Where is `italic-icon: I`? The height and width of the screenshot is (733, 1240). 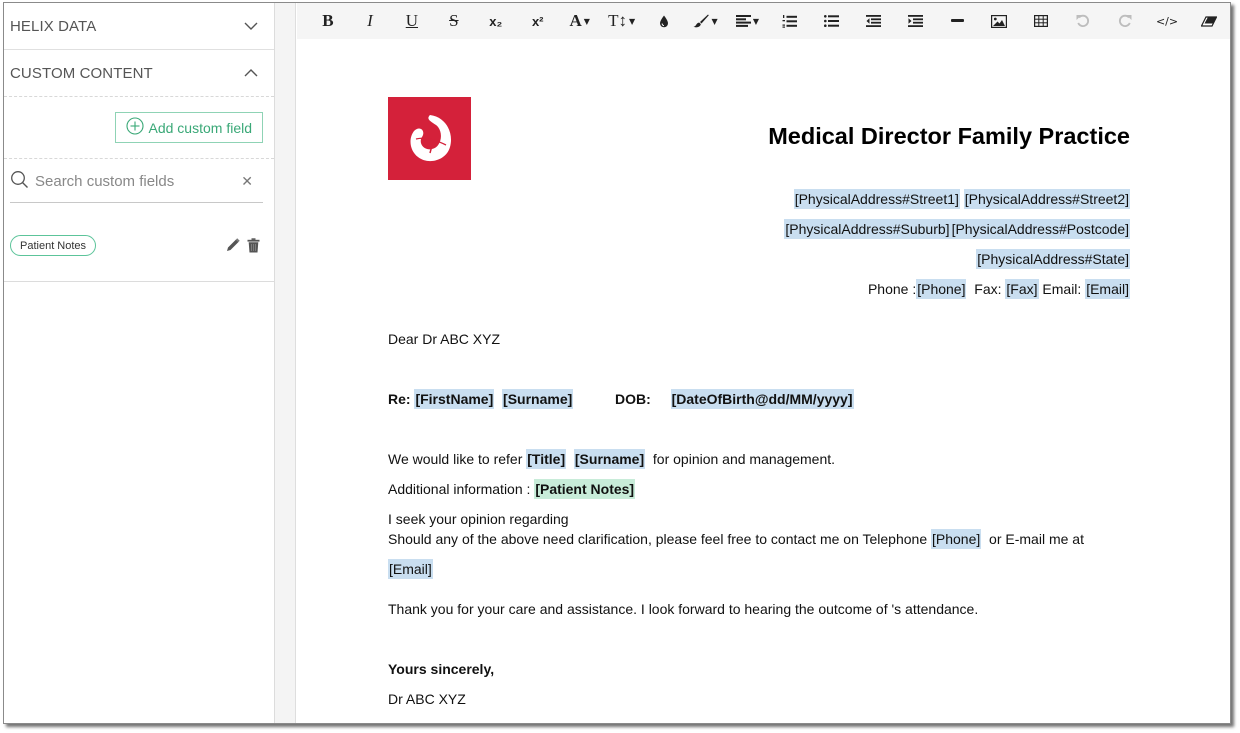 italic-icon: I is located at coordinates (370, 20).